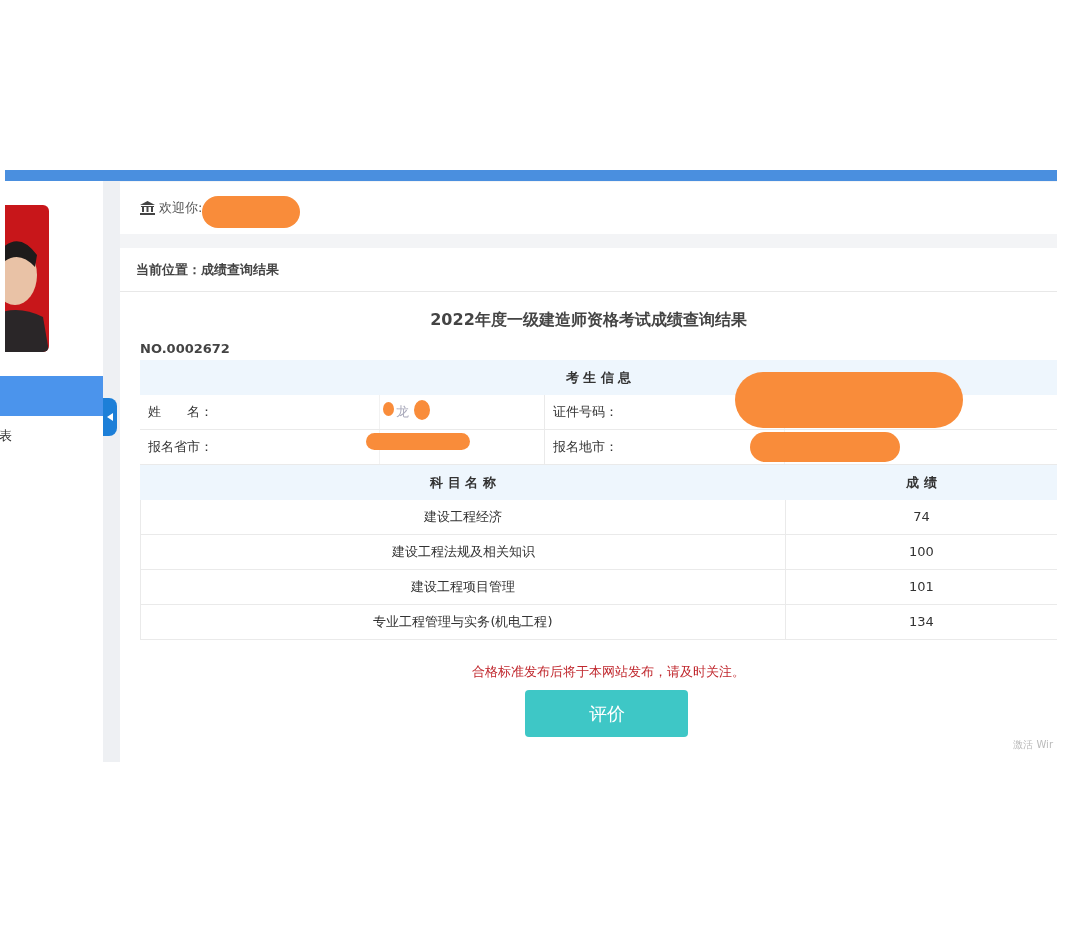 The width and height of the screenshot is (1080, 932). Describe the element at coordinates (921, 482) in the screenshot. I see `column-header: 成 绩` at that location.